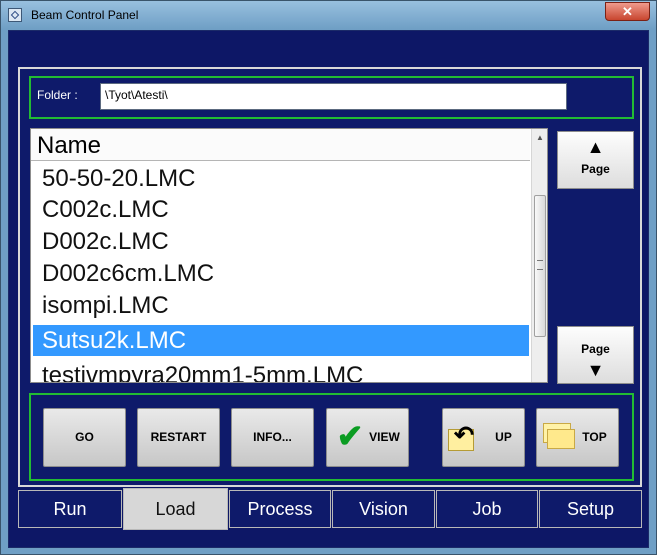  I want to click on tab-run: Run, so click(70, 509).